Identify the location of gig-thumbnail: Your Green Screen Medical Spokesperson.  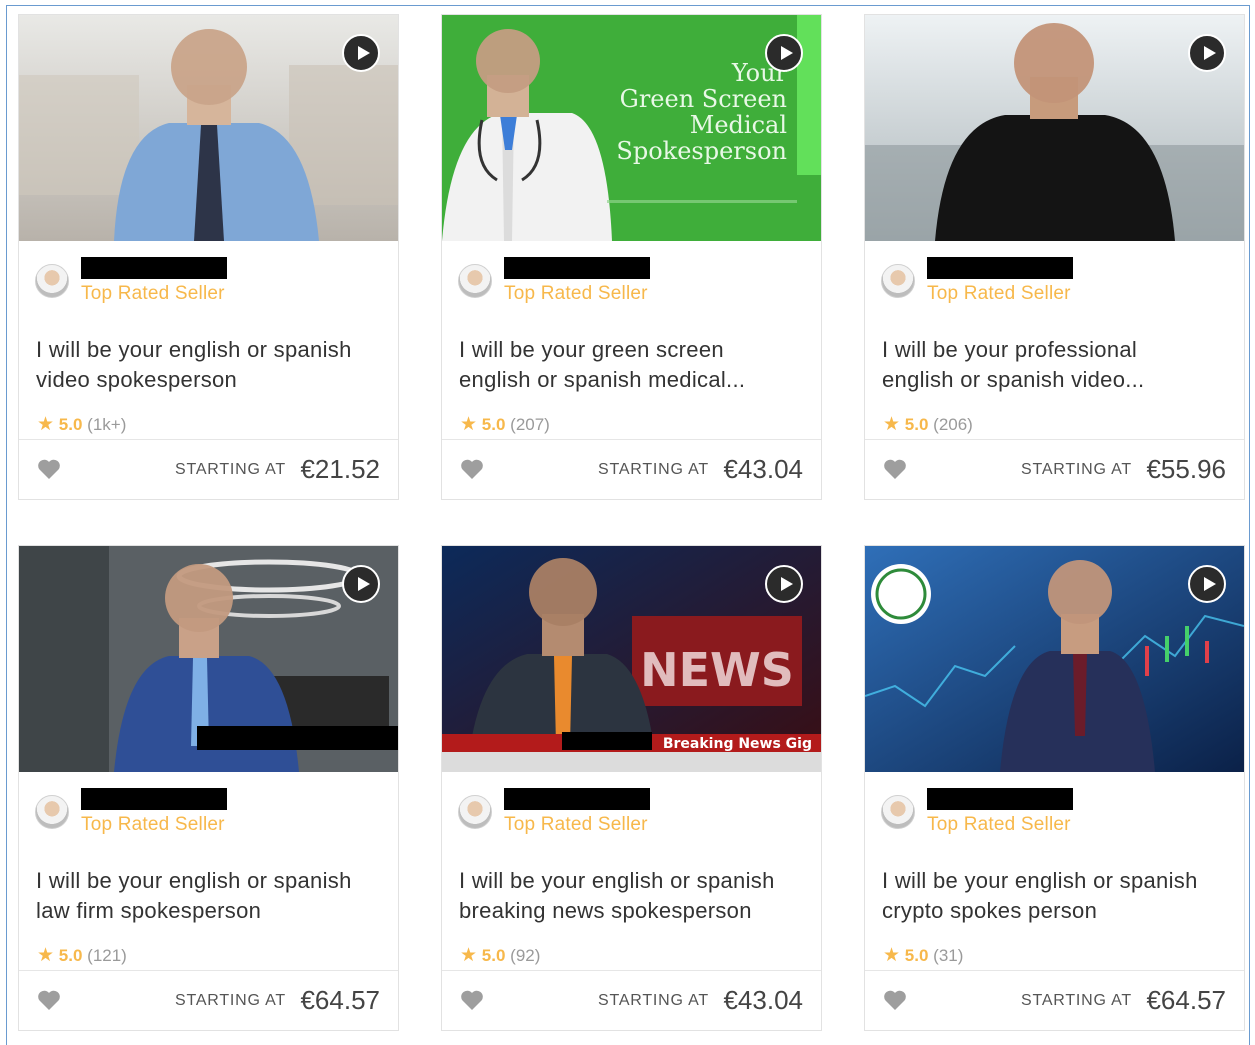
(631, 128).